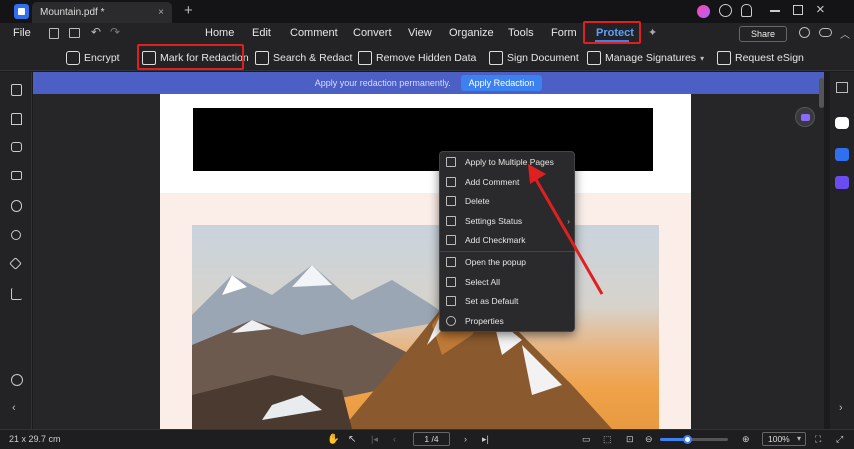 The width and height of the screenshot is (854, 449). What do you see at coordinates (333, 439) in the screenshot?
I see `hand-tool-icon: ✋` at bounding box center [333, 439].